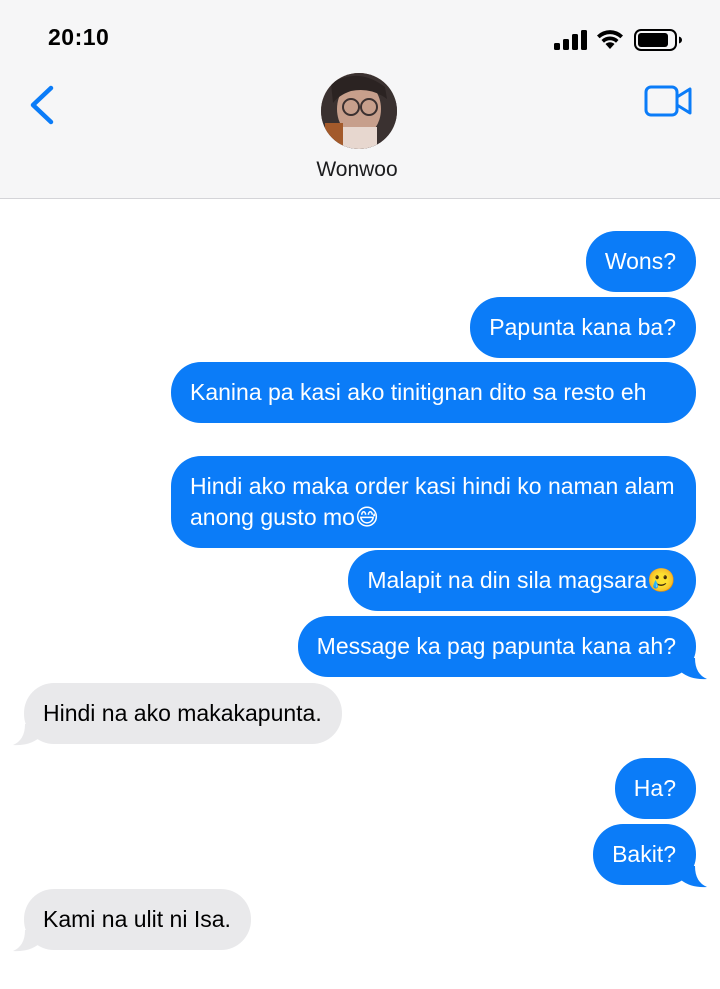 The image size is (720, 989). Describe the element at coordinates (522, 580) in the screenshot. I see `message-bubble-sent: Malapit na din sila magsara🥲` at that location.